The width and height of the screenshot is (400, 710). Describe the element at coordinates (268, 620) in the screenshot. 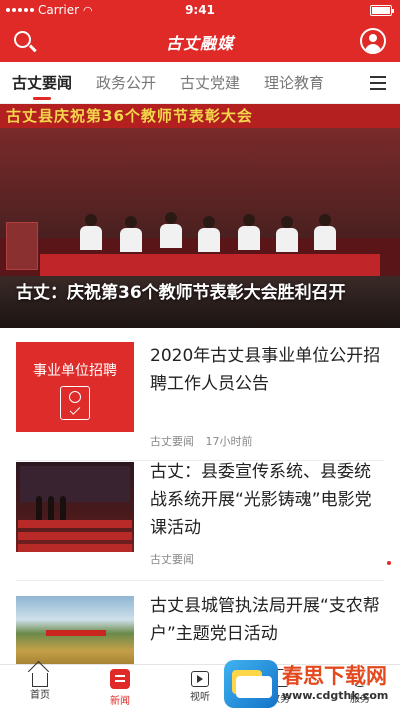

I see `news-title: 古丈县城管执法局开展“支农帮户”主题党日活动` at that location.